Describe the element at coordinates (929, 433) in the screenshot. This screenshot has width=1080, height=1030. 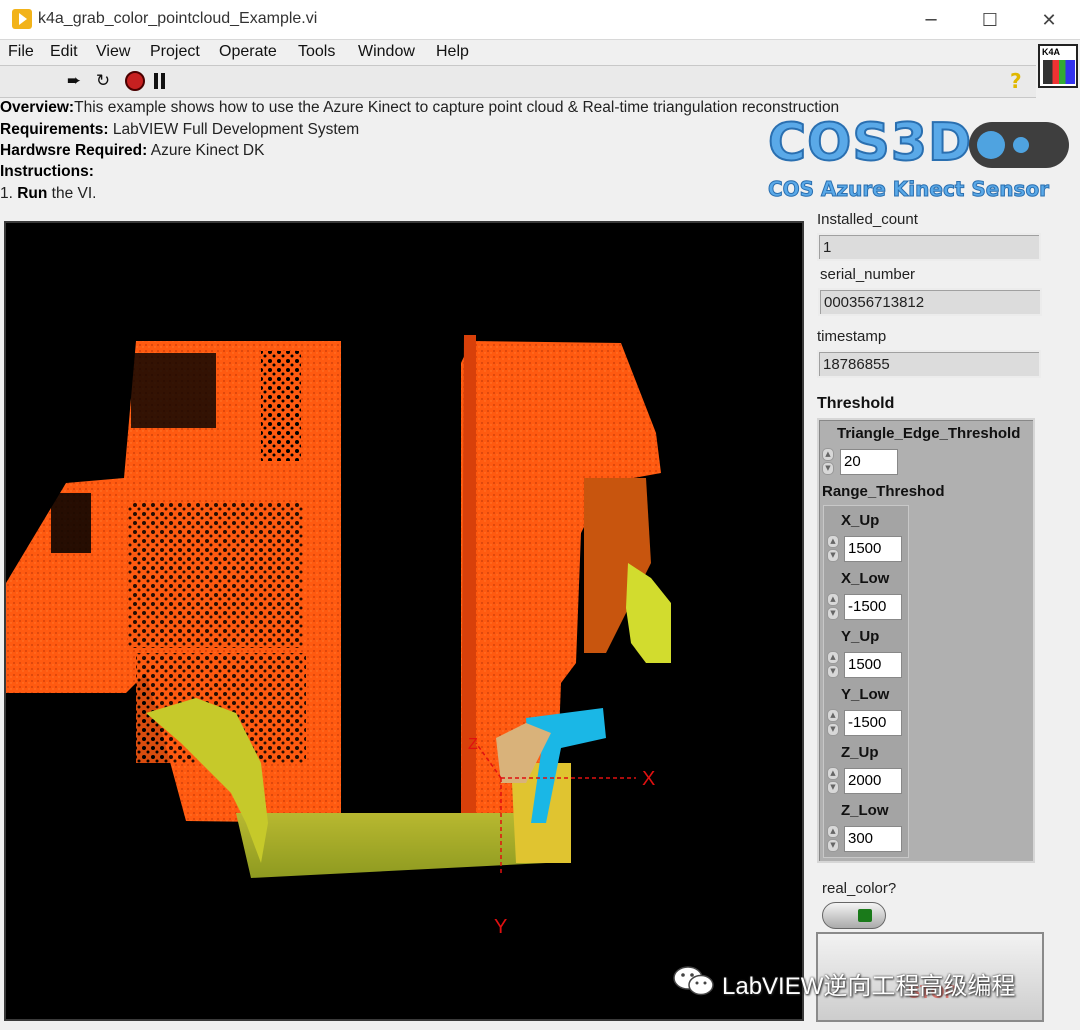
I see `triangle-edge-threshold-label: Triangle_Edge_Threshold` at that location.